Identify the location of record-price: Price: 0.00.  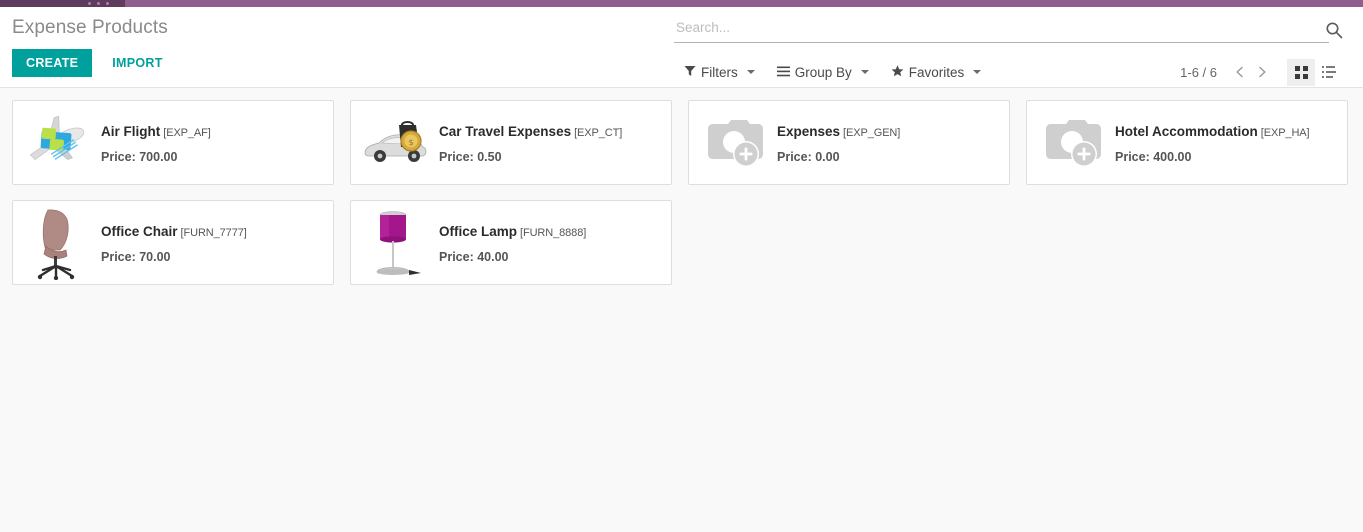
(808, 157).